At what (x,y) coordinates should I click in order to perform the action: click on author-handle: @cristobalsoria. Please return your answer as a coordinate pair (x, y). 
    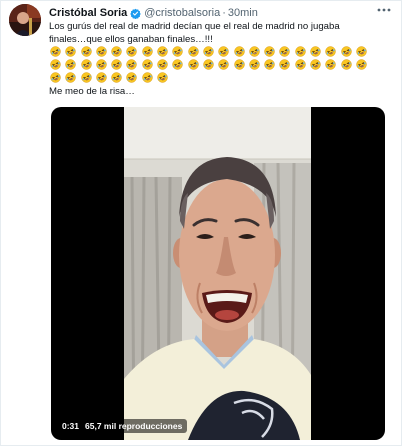
    Looking at the image, I should click on (182, 13).